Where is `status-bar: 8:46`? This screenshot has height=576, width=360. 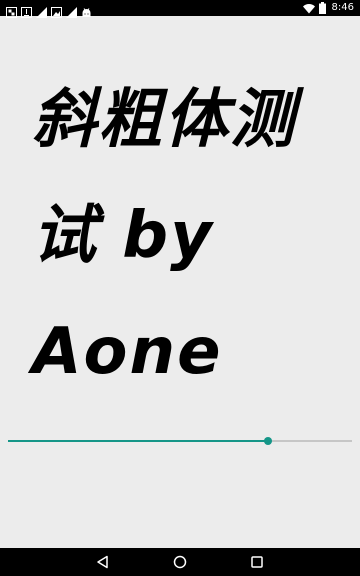
status-bar: 8:46 is located at coordinates (180, 9).